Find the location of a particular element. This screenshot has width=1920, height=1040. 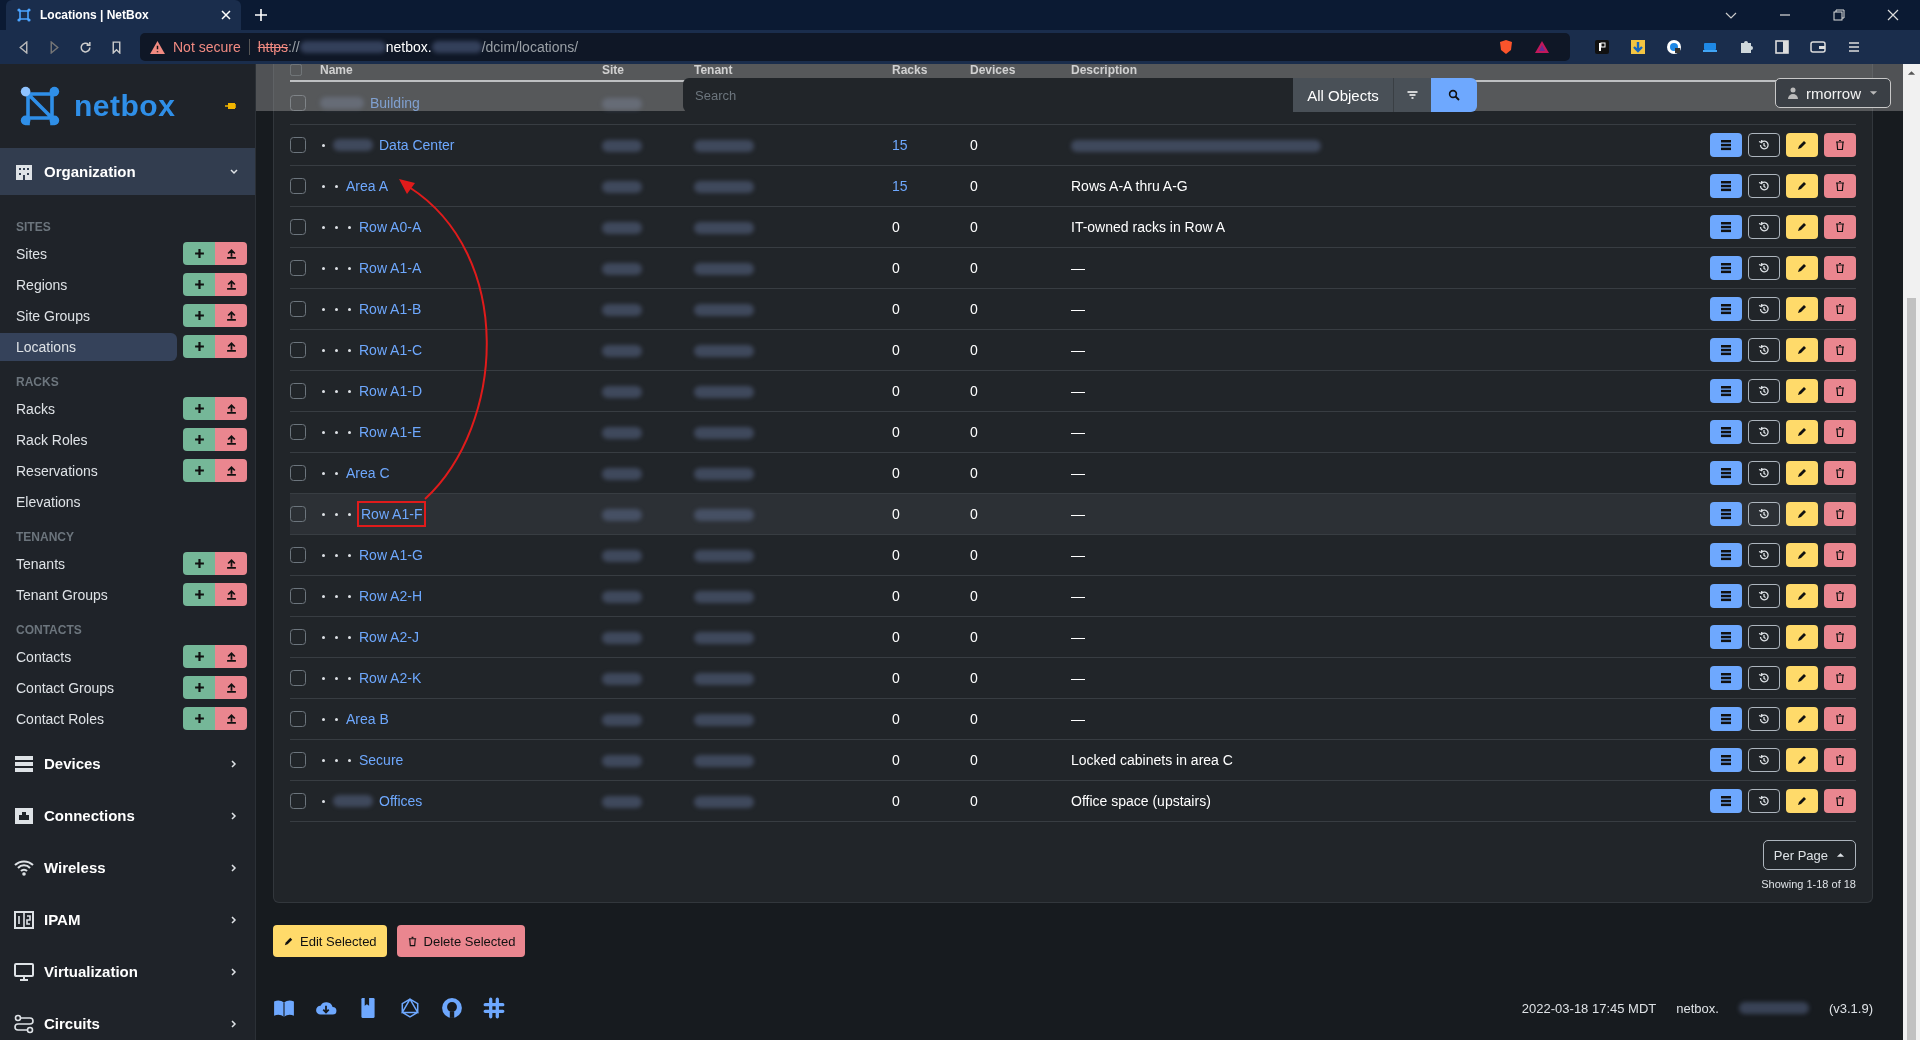

menu-header: Devices is located at coordinates (127, 763).